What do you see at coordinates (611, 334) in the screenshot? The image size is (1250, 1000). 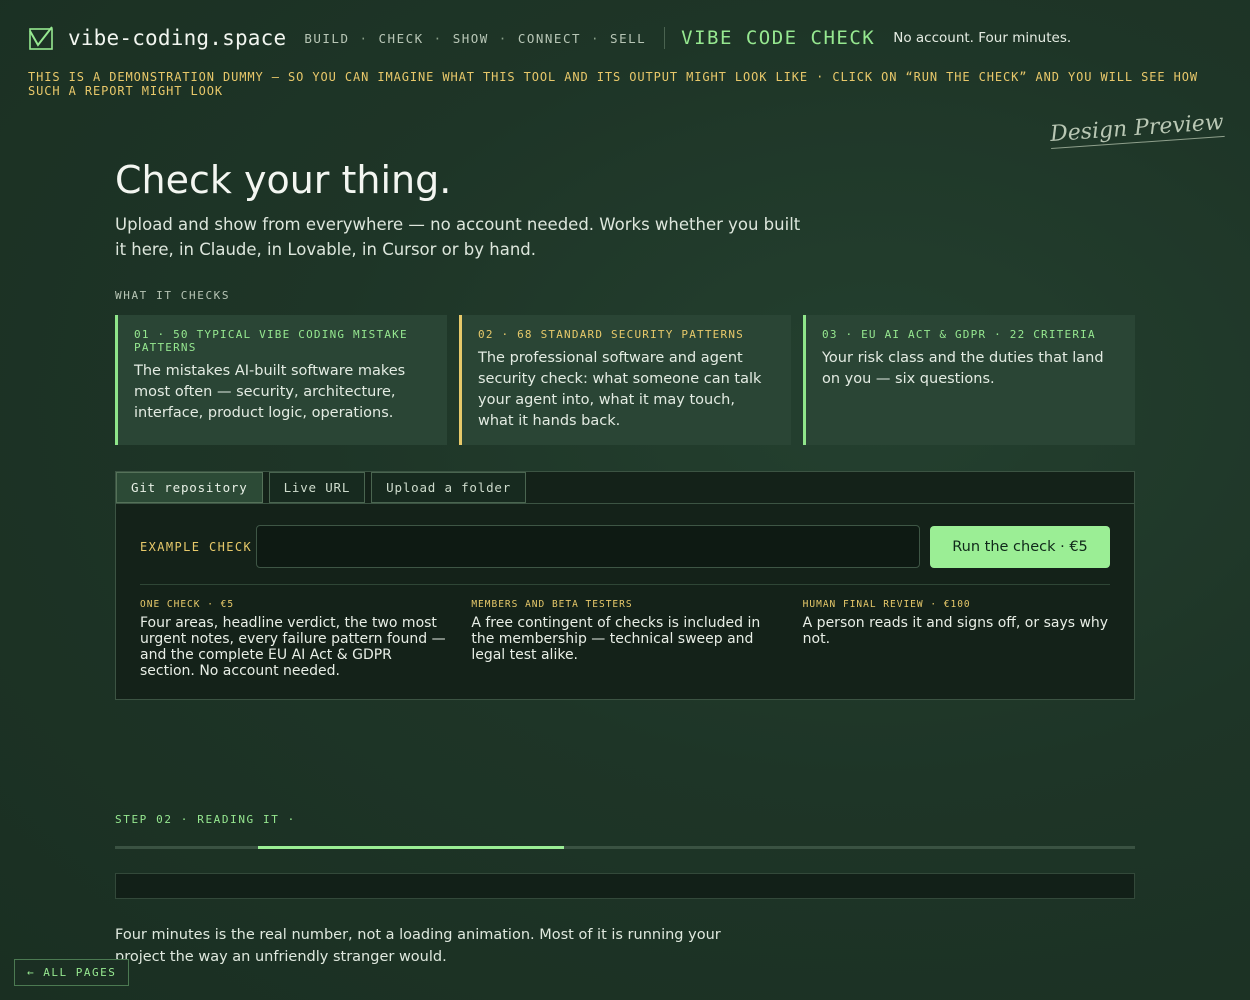 I see `card-title: 02 · 68 STANDARD SECURITY PATTERNS` at bounding box center [611, 334].